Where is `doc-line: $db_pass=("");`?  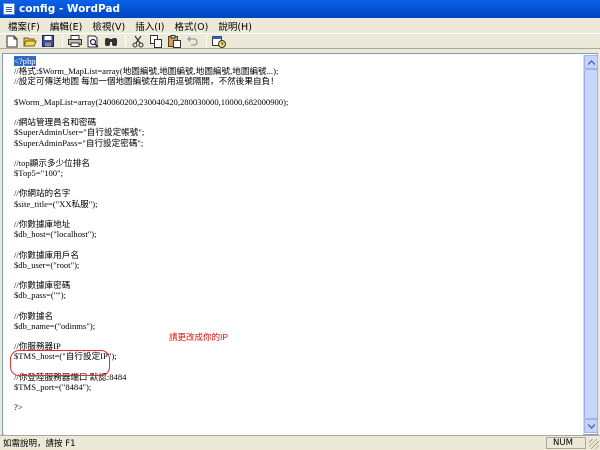
doc-line: $db_pass=(""); is located at coordinates (40, 295).